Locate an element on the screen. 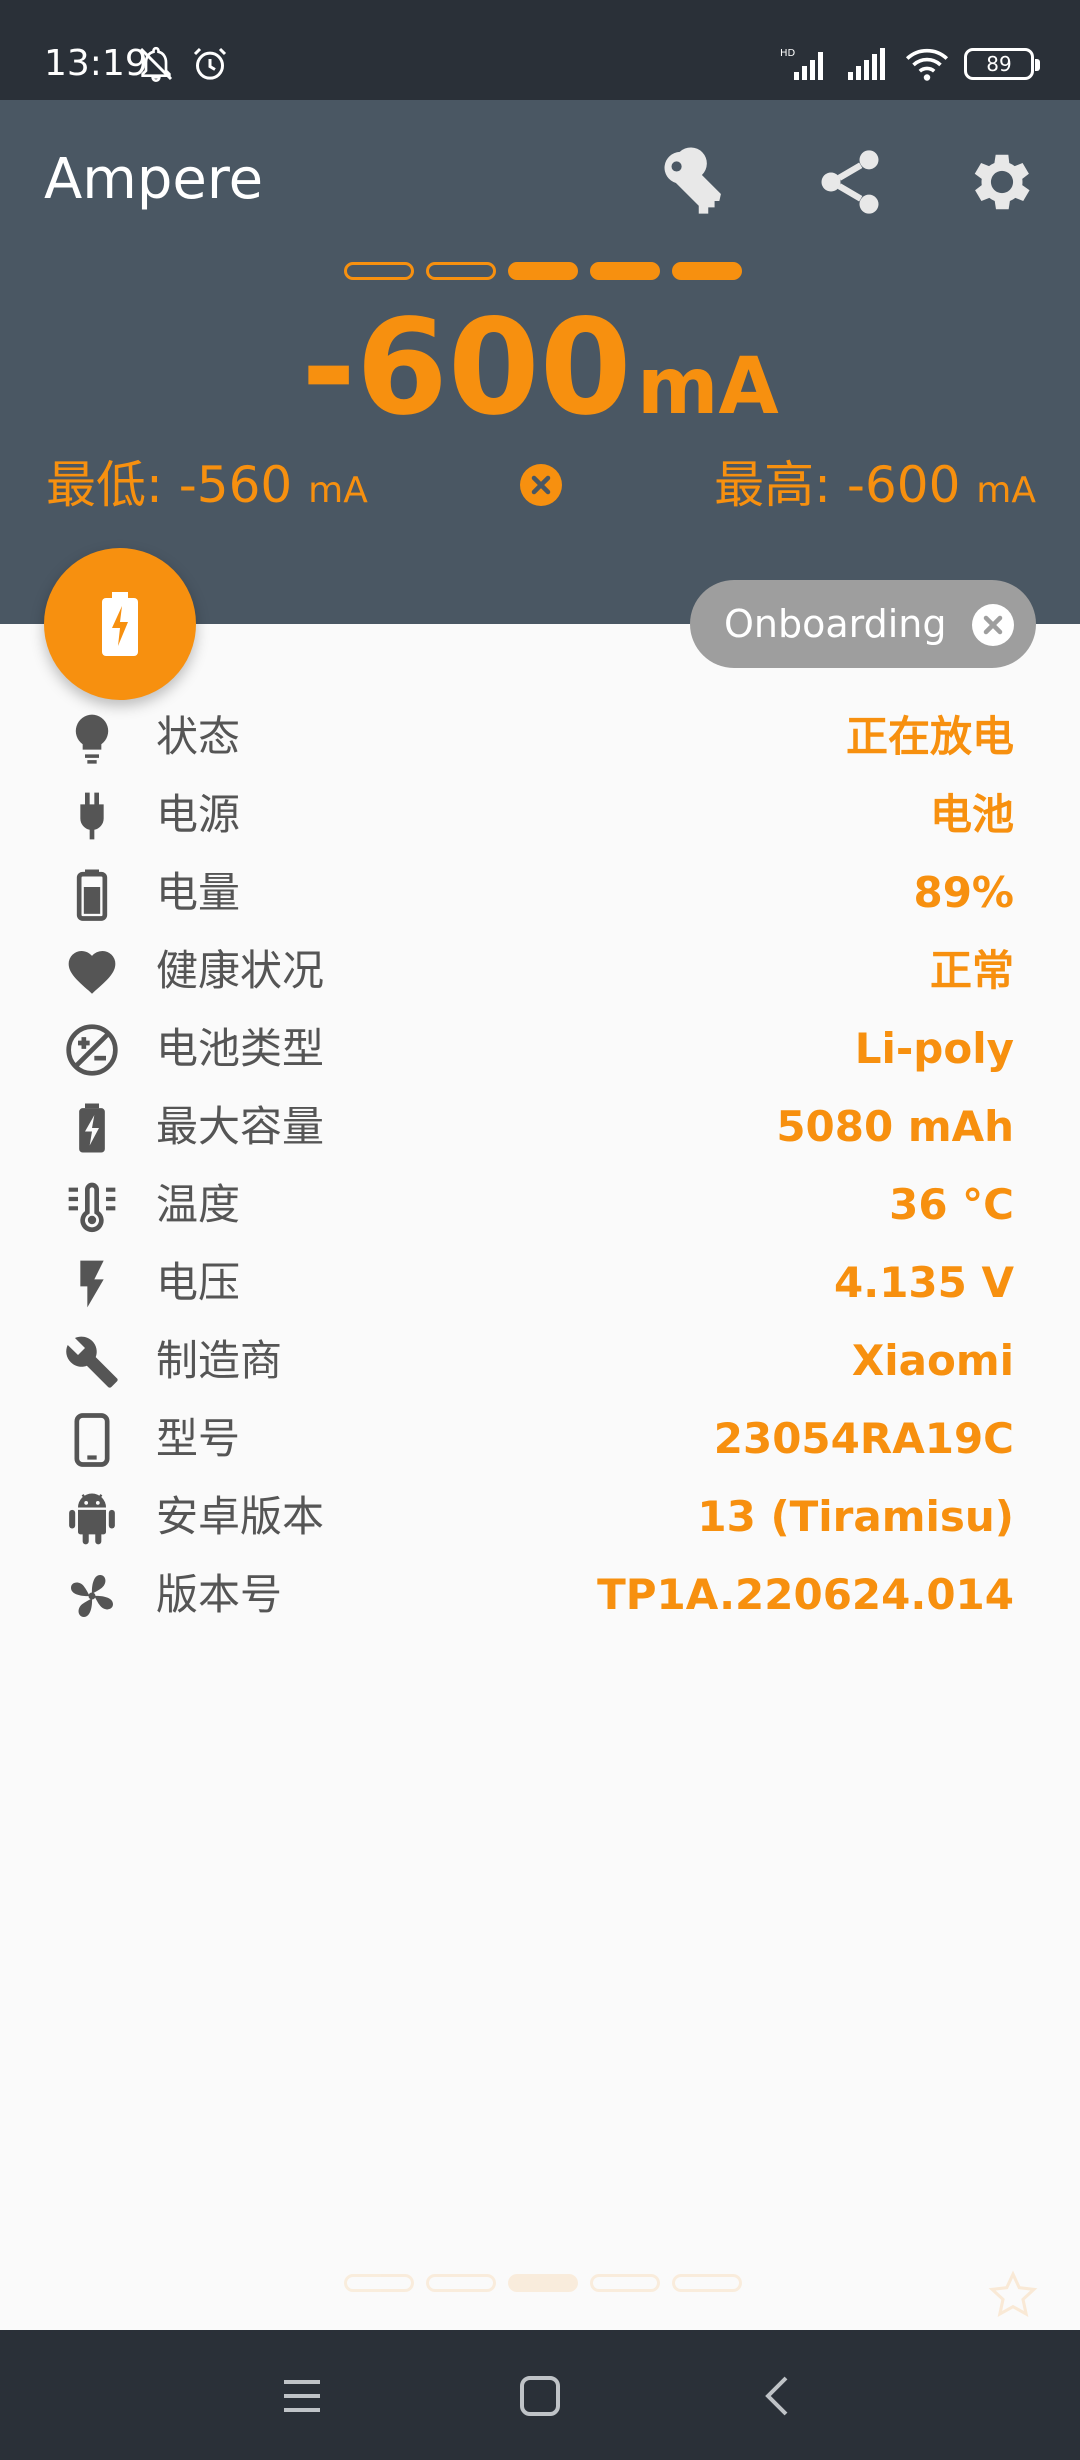  status-right-icons: HD 89 is located at coordinates (910, 64).